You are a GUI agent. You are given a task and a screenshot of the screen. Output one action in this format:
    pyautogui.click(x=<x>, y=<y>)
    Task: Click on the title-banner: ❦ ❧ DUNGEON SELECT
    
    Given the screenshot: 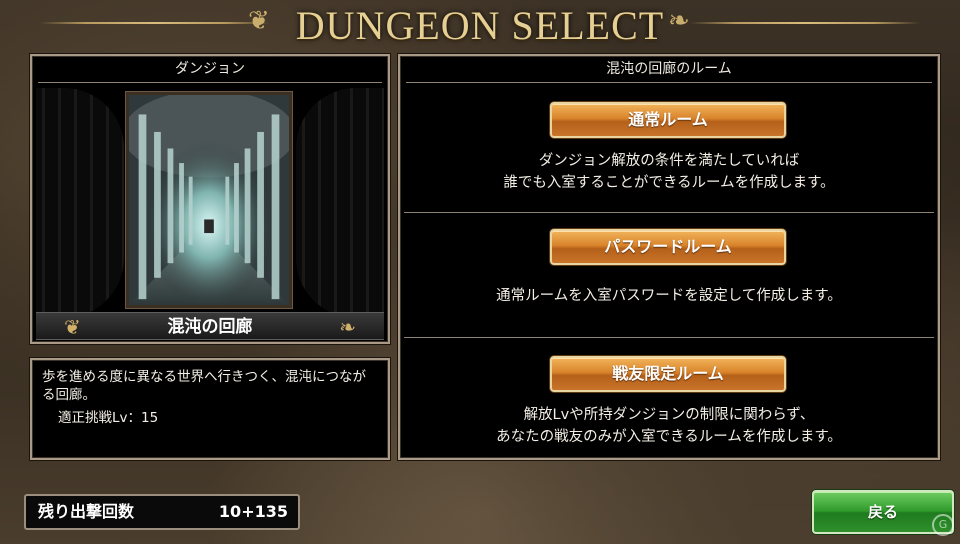 What is the action you would take?
    pyautogui.click(x=480, y=25)
    